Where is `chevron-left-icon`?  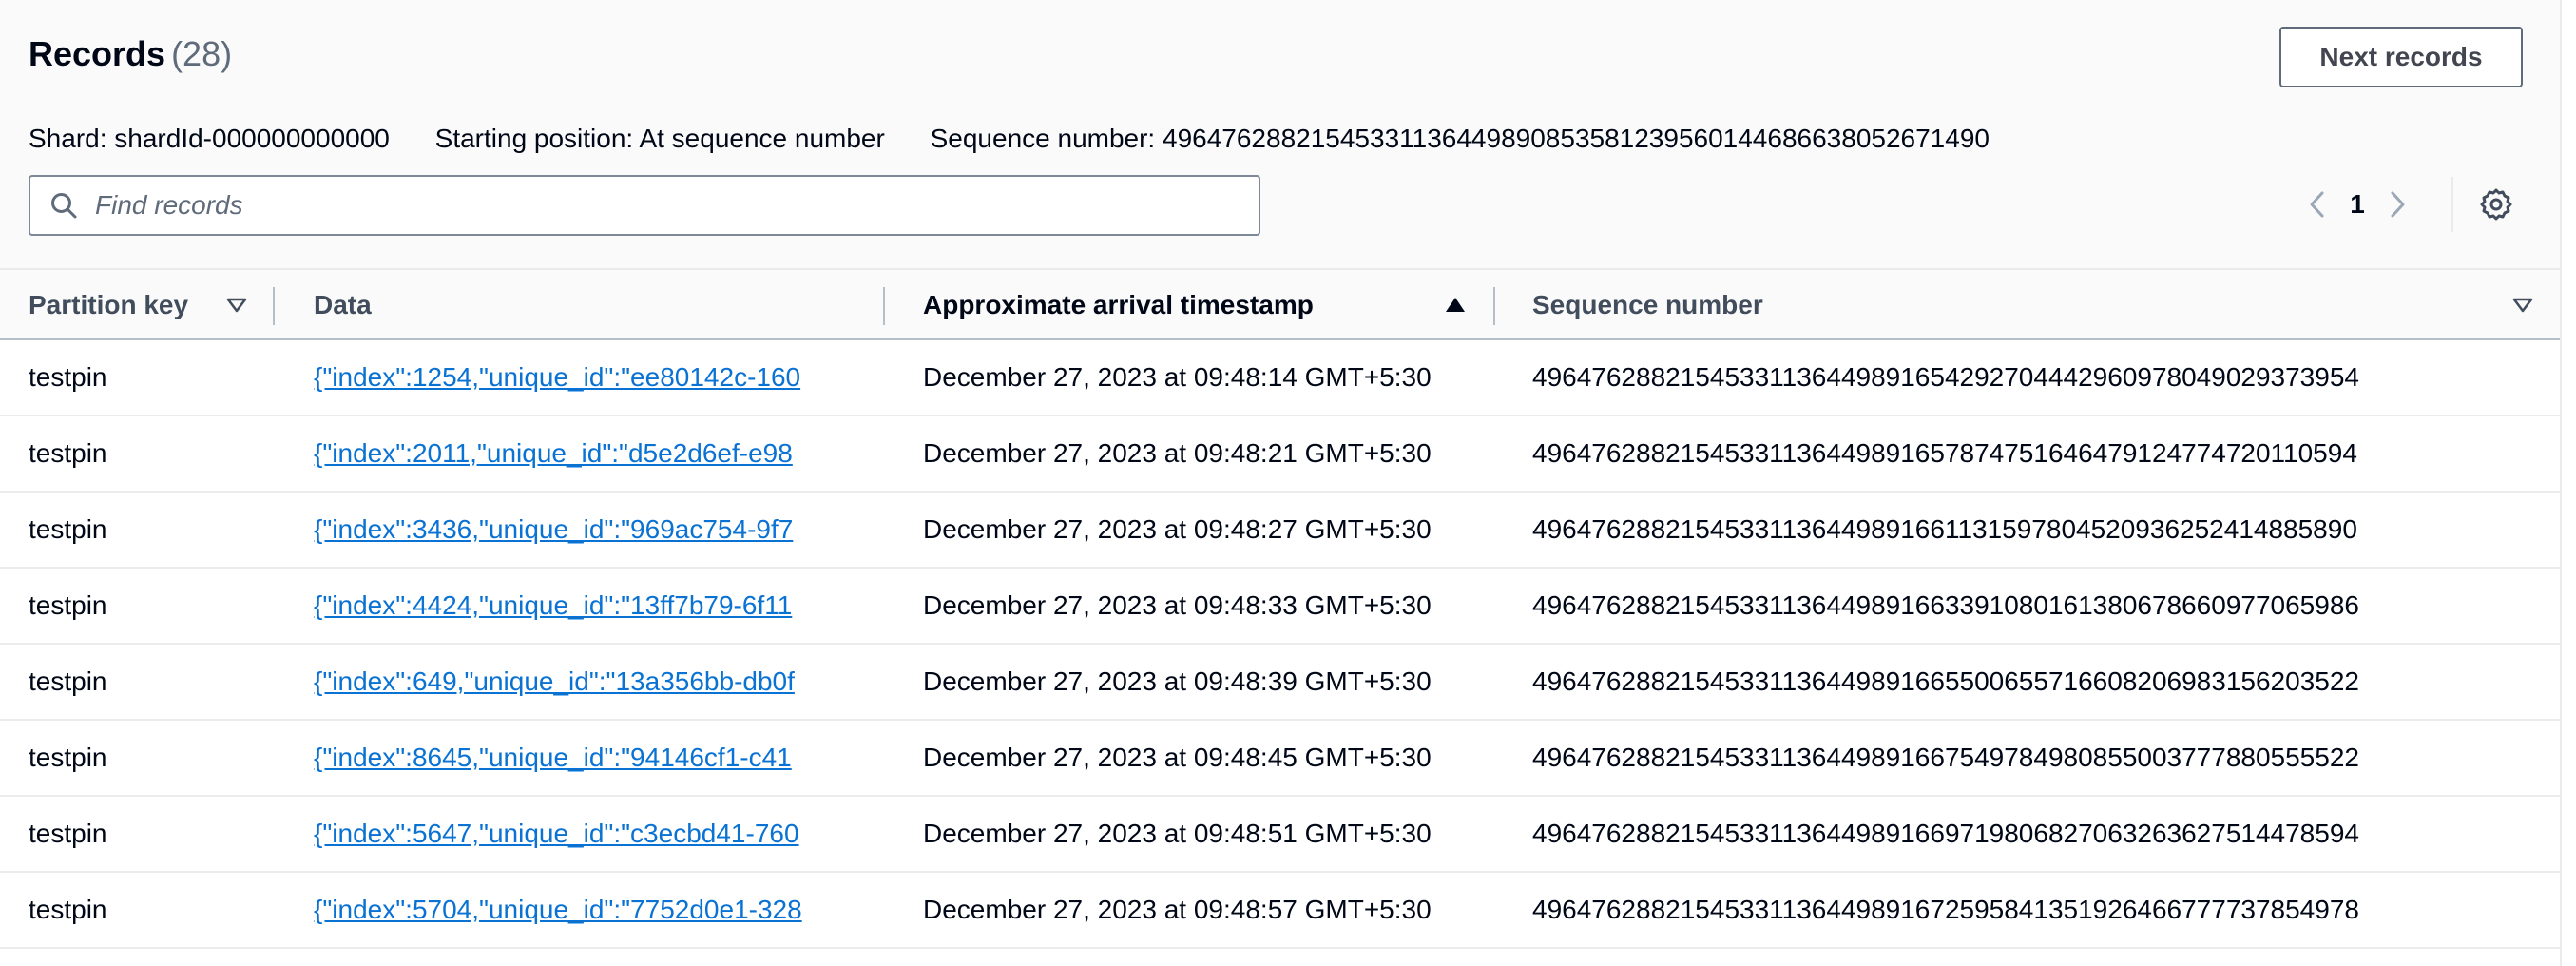 chevron-left-icon is located at coordinates (2317, 204).